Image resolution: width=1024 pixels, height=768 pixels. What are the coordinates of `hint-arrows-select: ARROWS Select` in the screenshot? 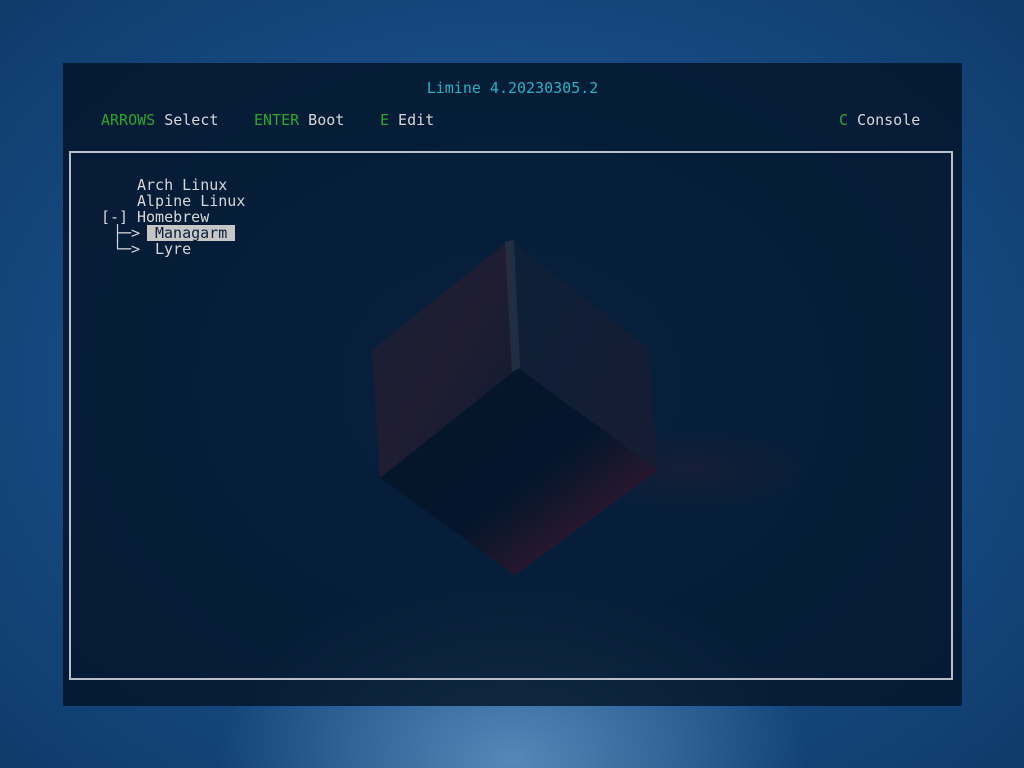 It's located at (159, 120).